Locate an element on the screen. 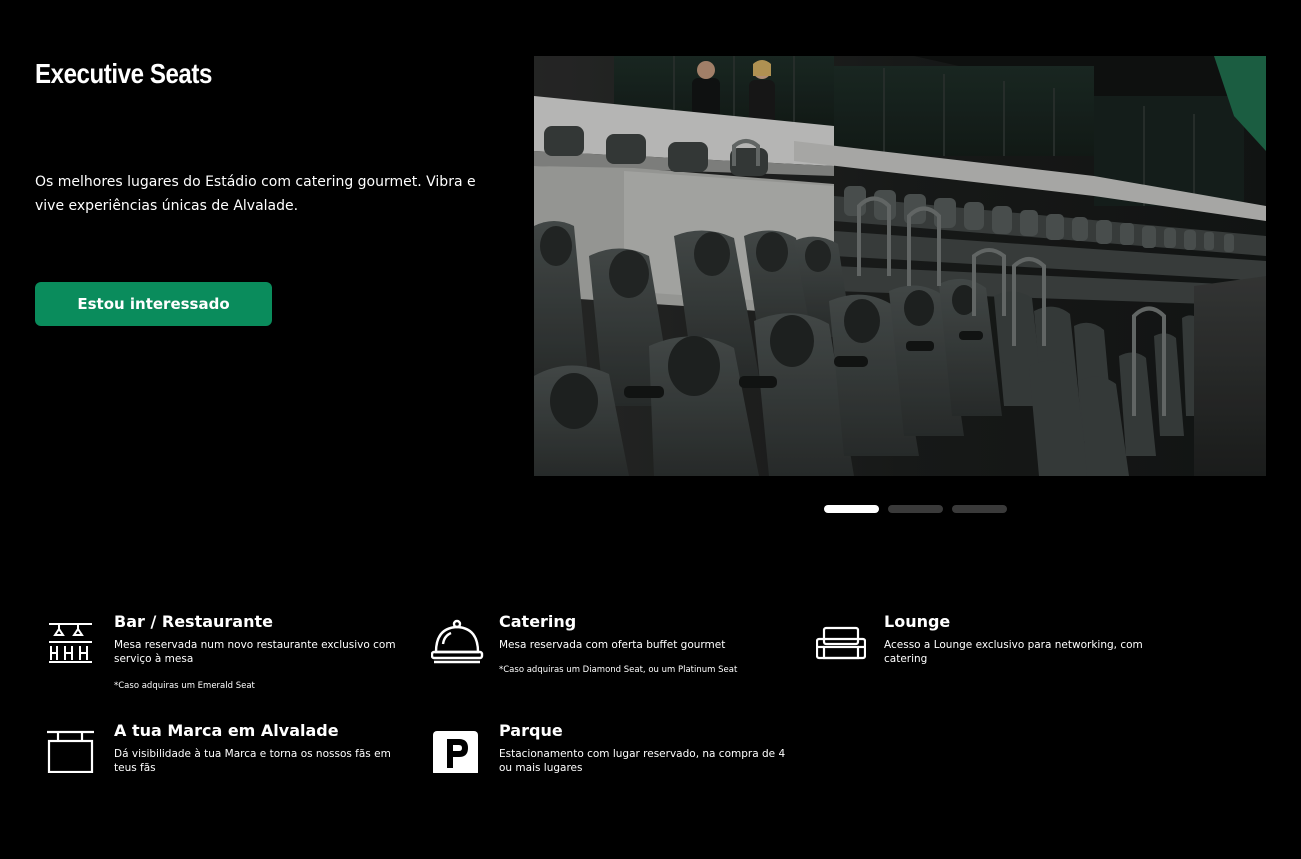  brand-billboard-icon is located at coordinates (71, 748).